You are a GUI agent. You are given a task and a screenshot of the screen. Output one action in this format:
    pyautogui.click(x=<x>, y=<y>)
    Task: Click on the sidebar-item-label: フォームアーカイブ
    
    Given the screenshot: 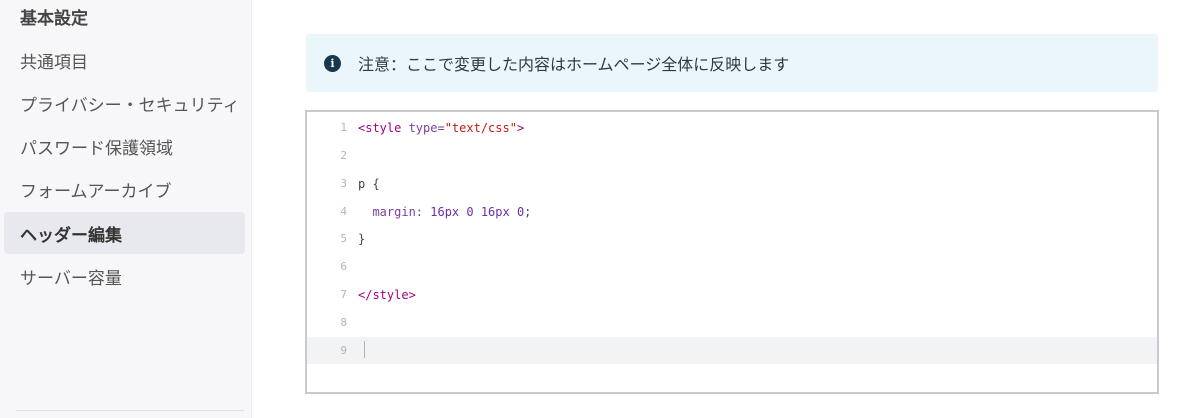 What is the action you would take?
    pyautogui.click(x=96, y=191)
    